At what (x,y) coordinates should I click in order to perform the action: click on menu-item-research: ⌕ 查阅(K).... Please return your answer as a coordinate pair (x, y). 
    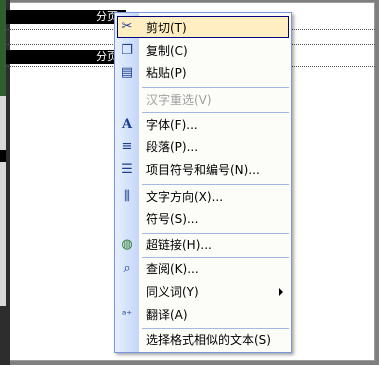
    Looking at the image, I should click on (203, 269).